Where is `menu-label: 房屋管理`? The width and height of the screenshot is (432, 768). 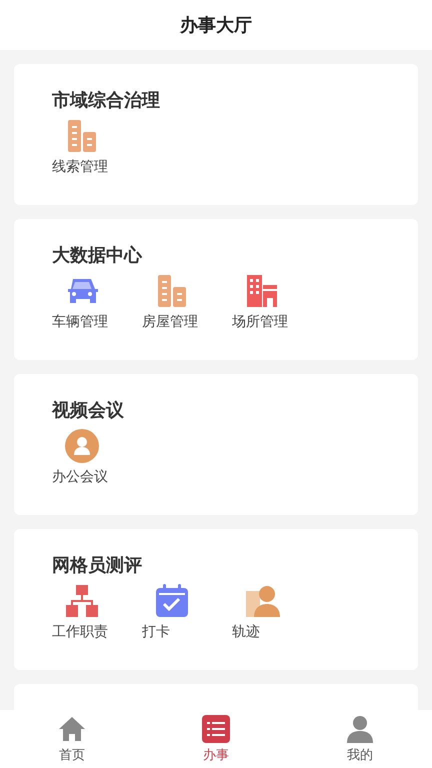
menu-label: 房屋管理 is located at coordinates (170, 322).